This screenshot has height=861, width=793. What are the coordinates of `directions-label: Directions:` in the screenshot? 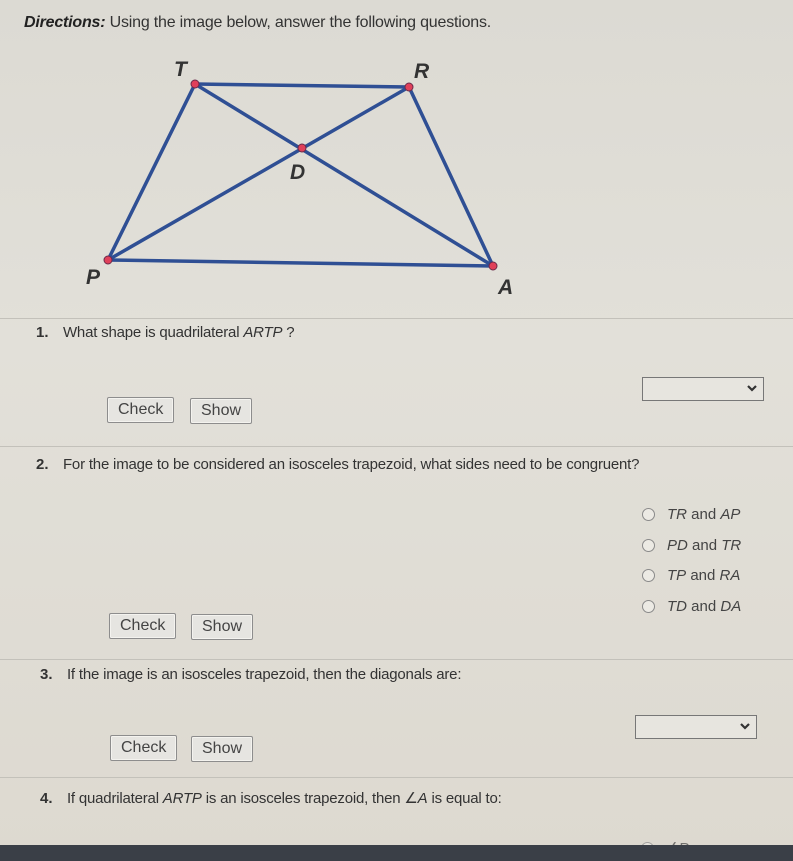 It's located at (65, 22).